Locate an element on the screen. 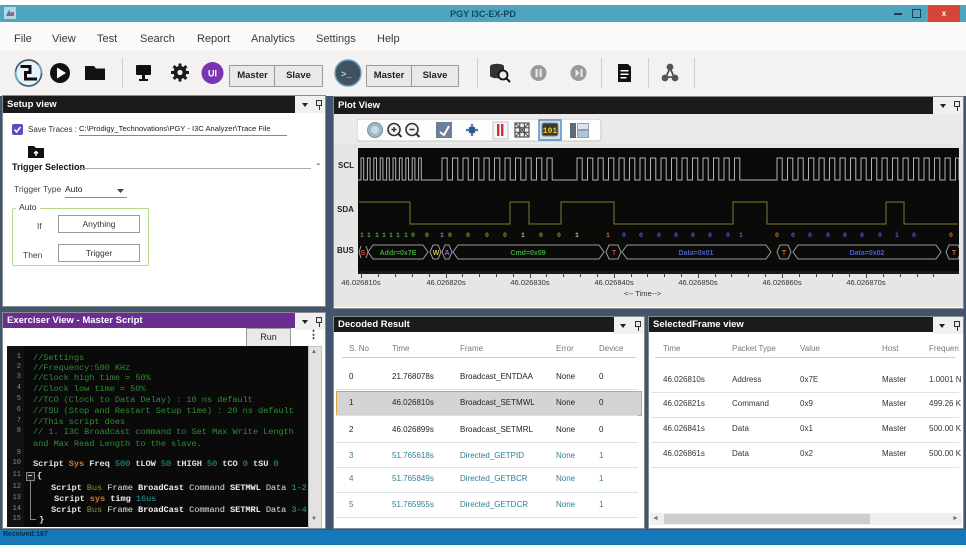  svg-text: Data=0x01 is located at coordinates (696, 253).